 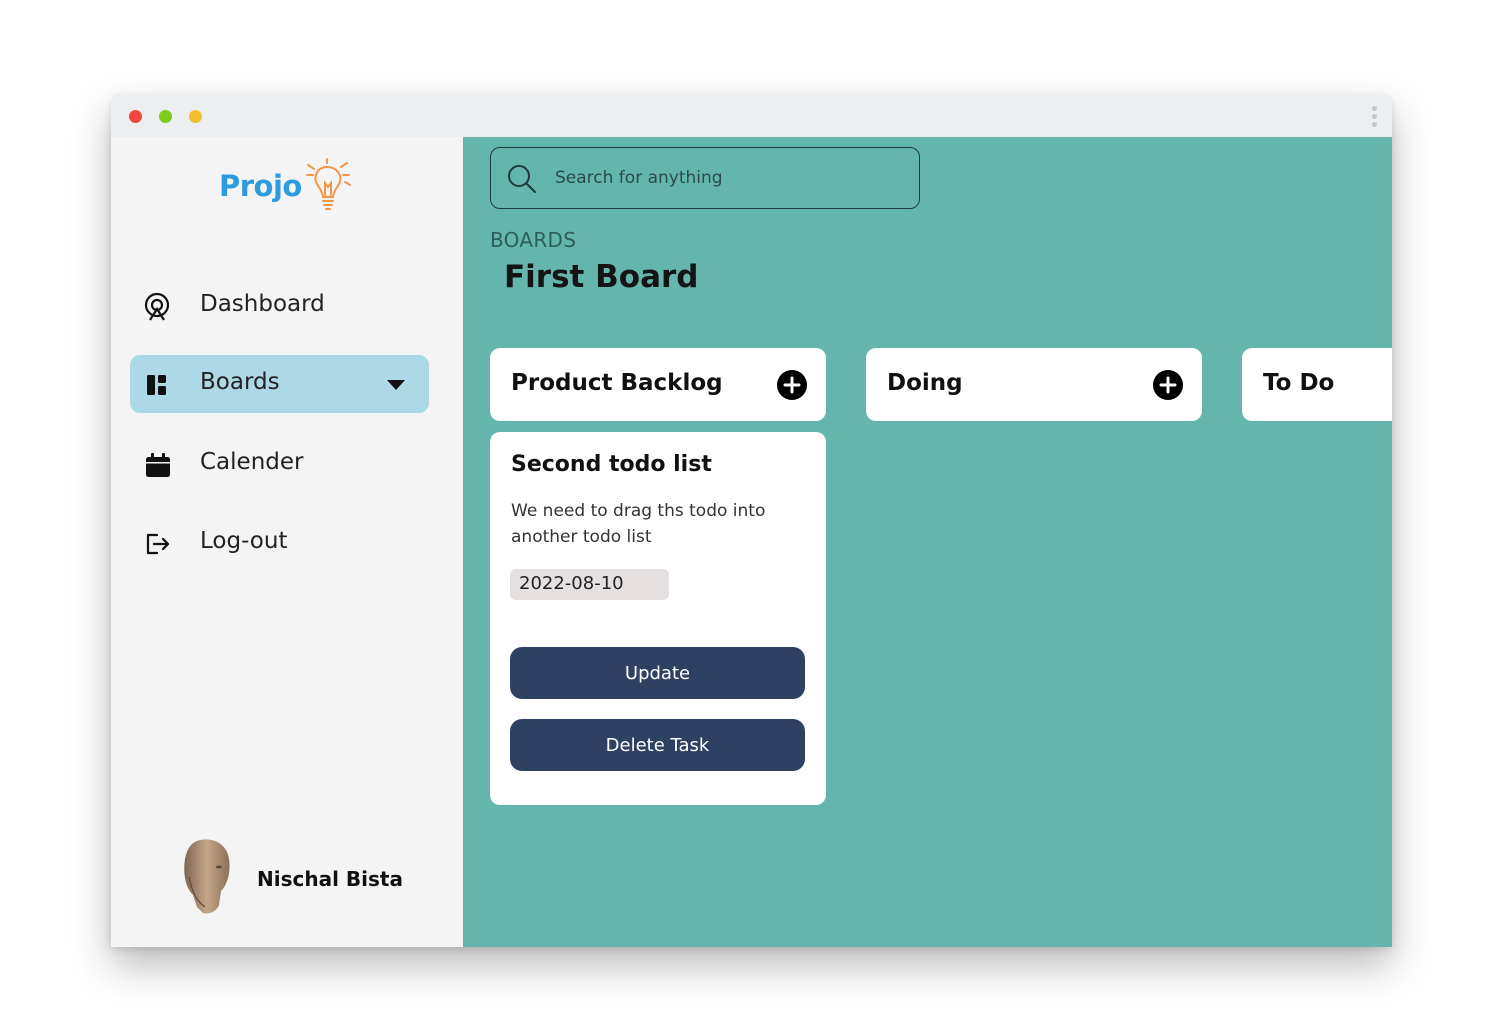 I want to click on sidebar-item-calendar: Calender, so click(x=279, y=464).